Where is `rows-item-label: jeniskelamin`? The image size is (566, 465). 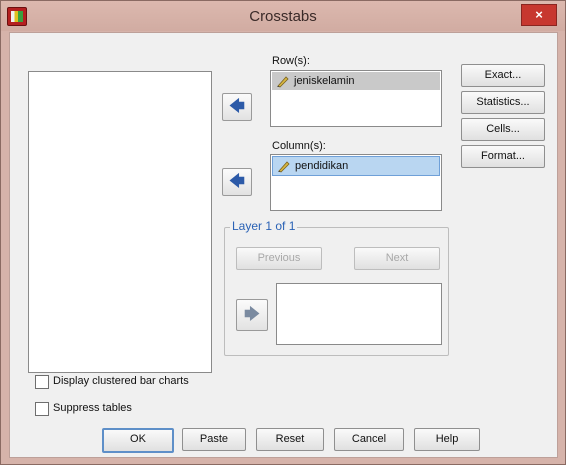
rows-item-label: jeniskelamin is located at coordinates (324, 81).